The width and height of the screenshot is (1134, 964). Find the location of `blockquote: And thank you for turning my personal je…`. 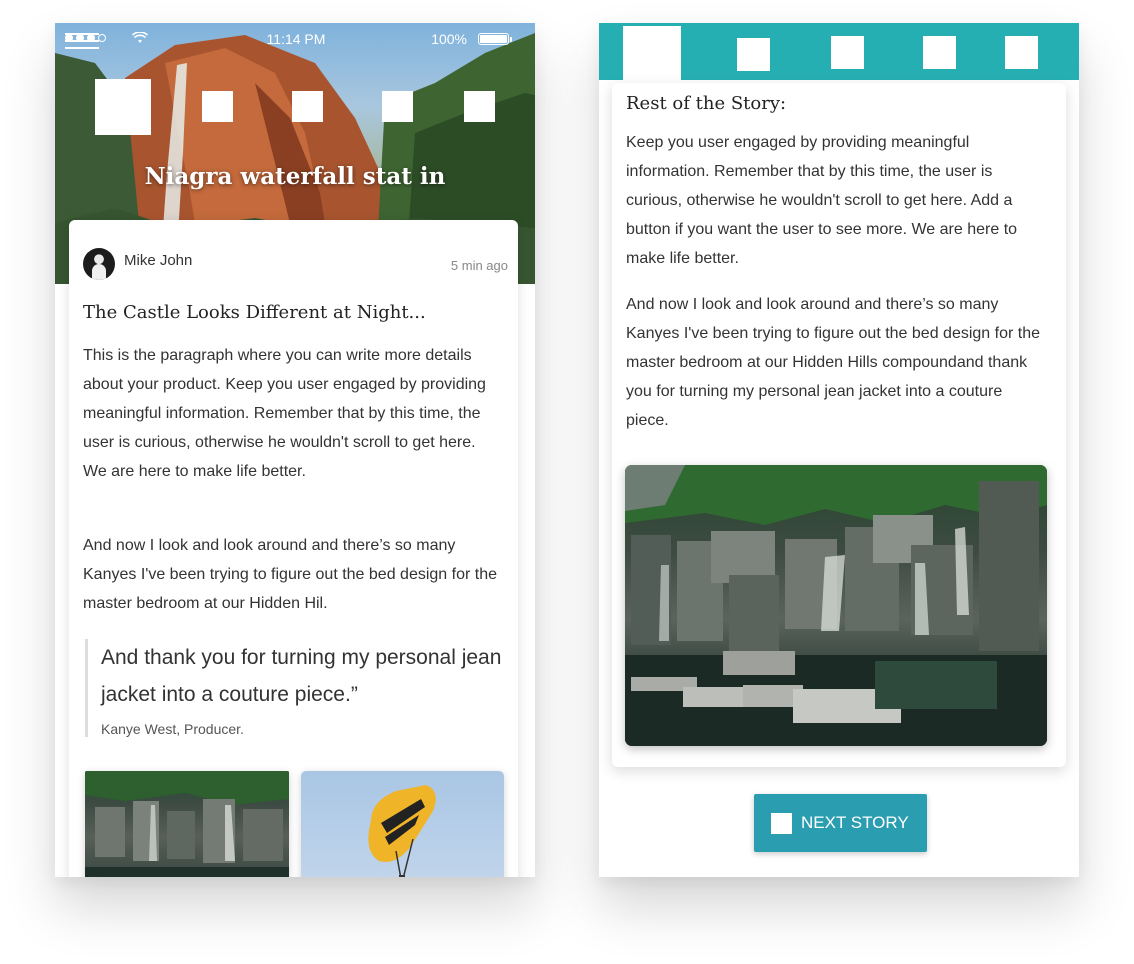

blockquote: And thank you for turning my personal je… is located at coordinates (295, 688).